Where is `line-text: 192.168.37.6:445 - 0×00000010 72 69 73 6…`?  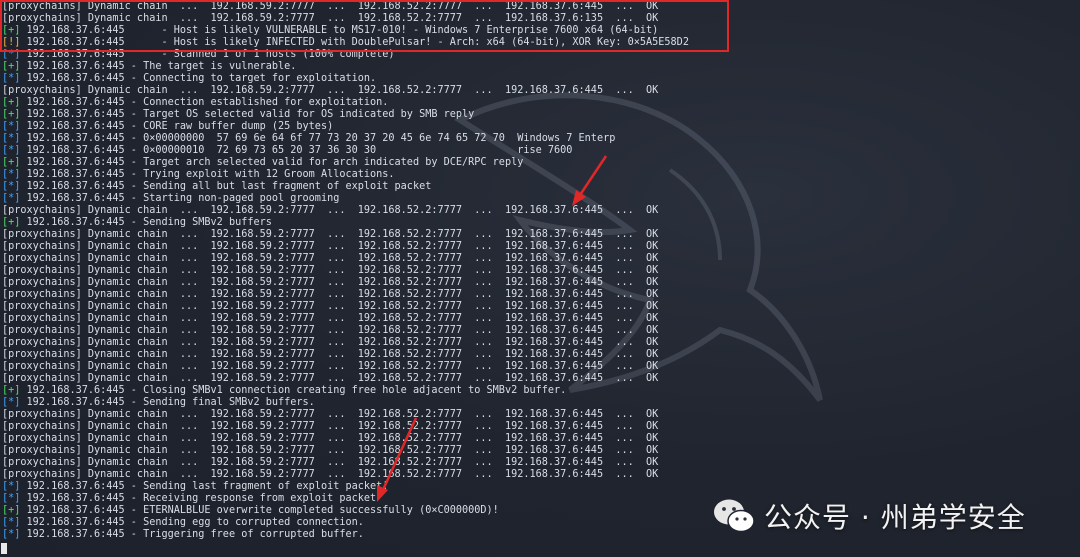 line-text: 192.168.37.6:445 - 0×00000010 72 69 73 6… is located at coordinates (296, 150).